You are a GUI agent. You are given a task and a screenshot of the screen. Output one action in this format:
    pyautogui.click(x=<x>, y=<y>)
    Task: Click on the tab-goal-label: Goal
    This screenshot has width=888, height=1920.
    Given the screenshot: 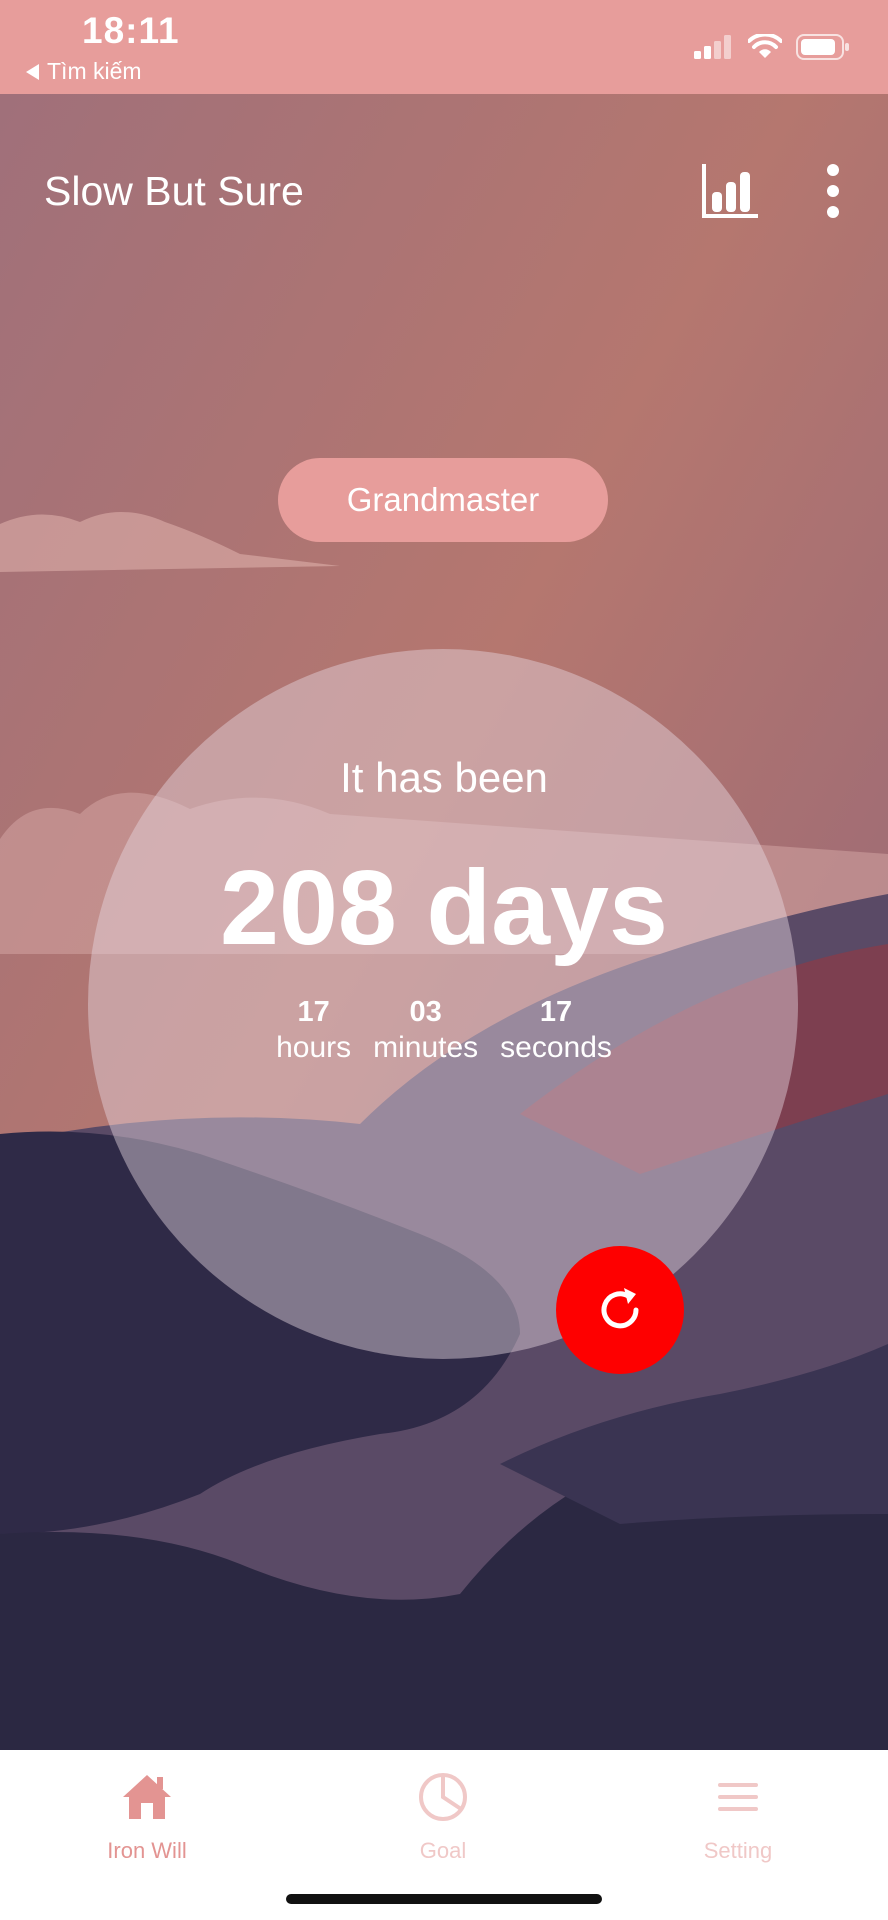 What is the action you would take?
    pyautogui.click(x=443, y=1850)
    